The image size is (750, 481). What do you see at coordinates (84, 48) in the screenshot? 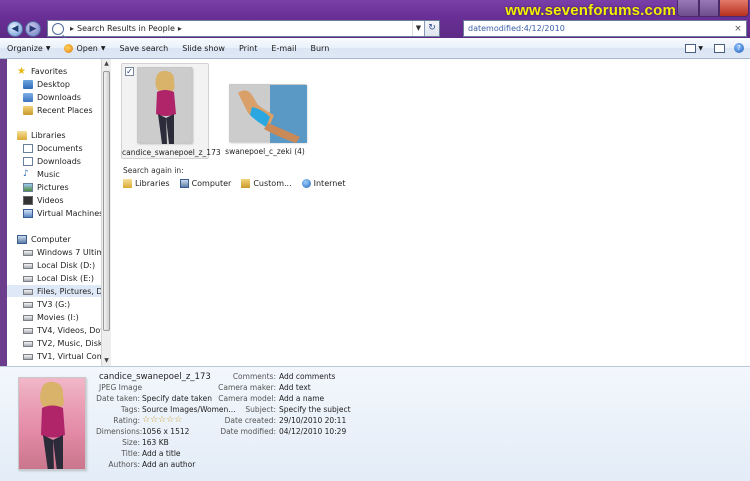
I see `open-button: Open ▼` at bounding box center [84, 48].